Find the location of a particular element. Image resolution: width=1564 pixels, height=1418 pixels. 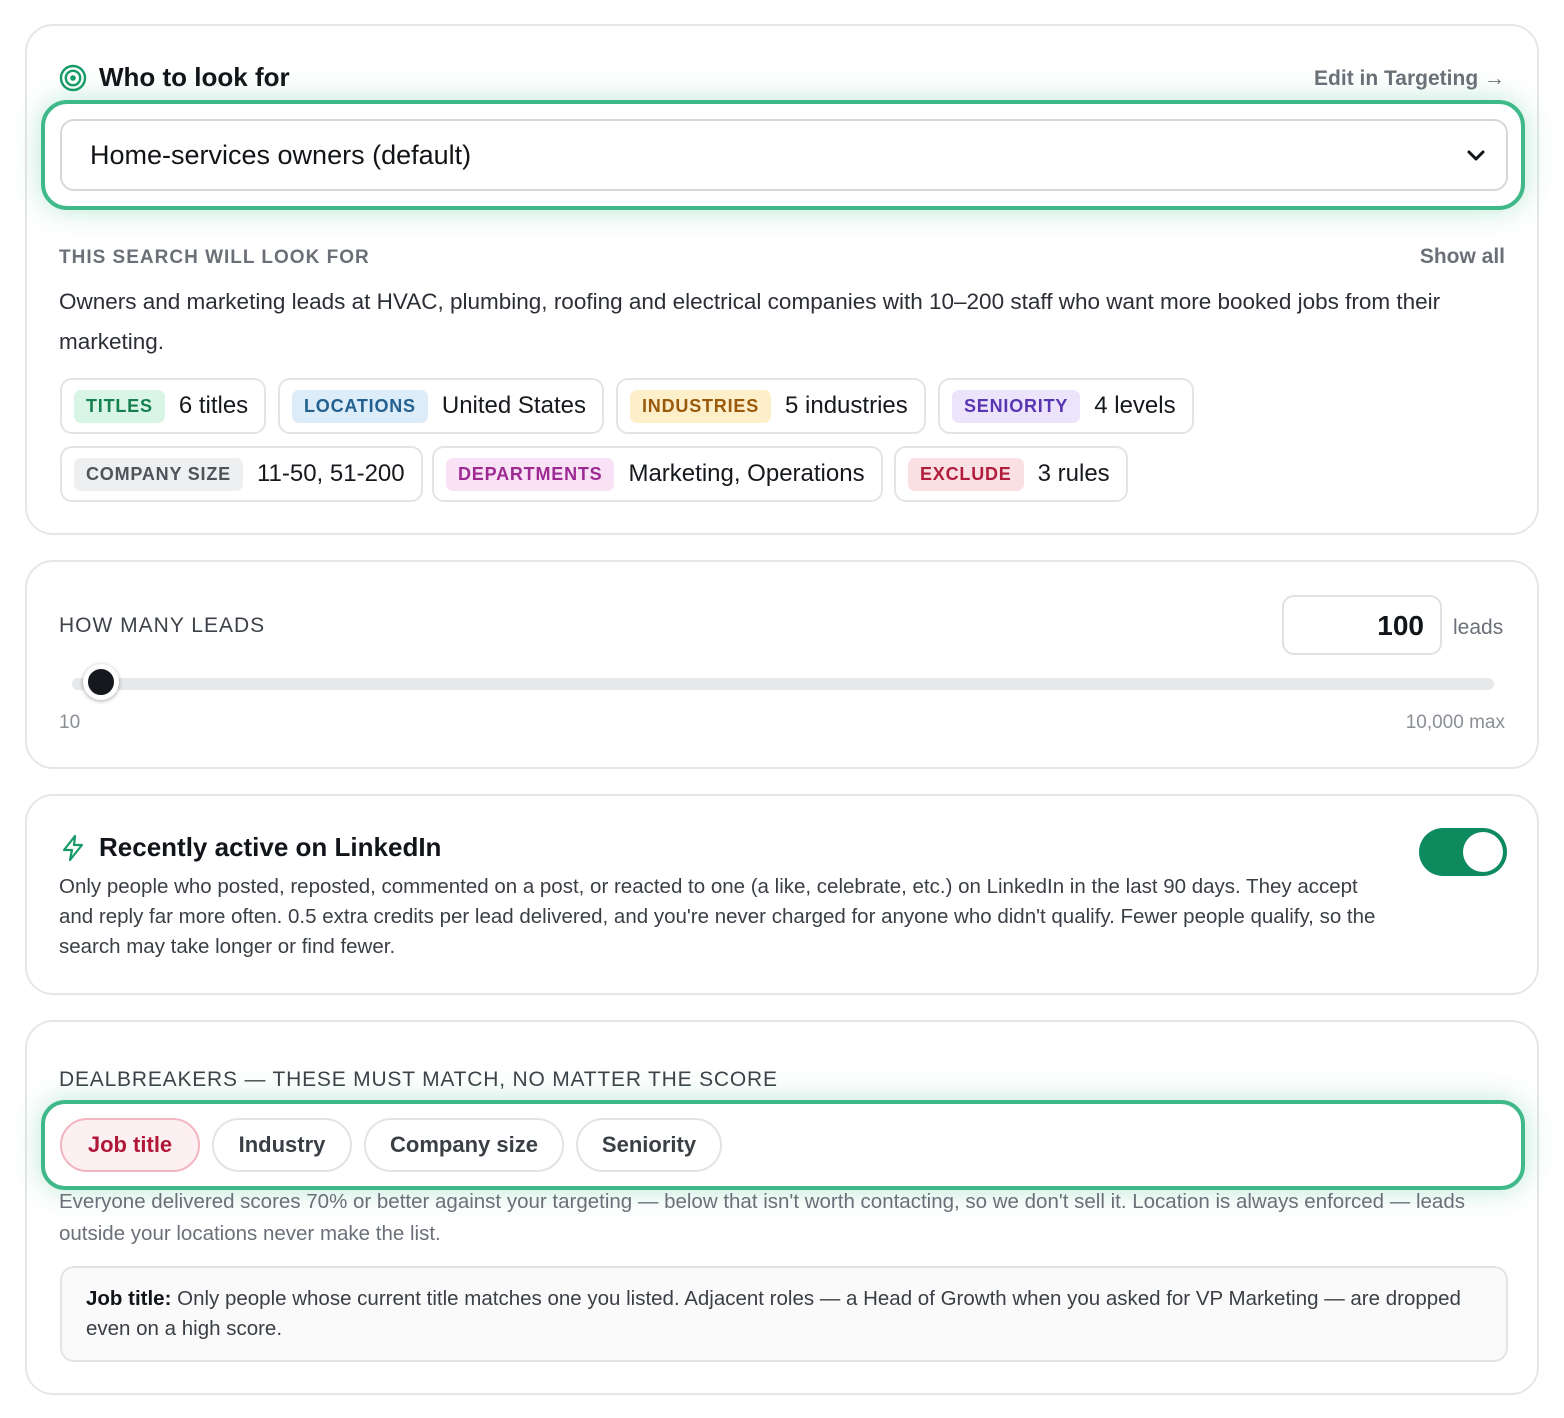

chip-value: 3 rules is located at coordinates (1073, 473).